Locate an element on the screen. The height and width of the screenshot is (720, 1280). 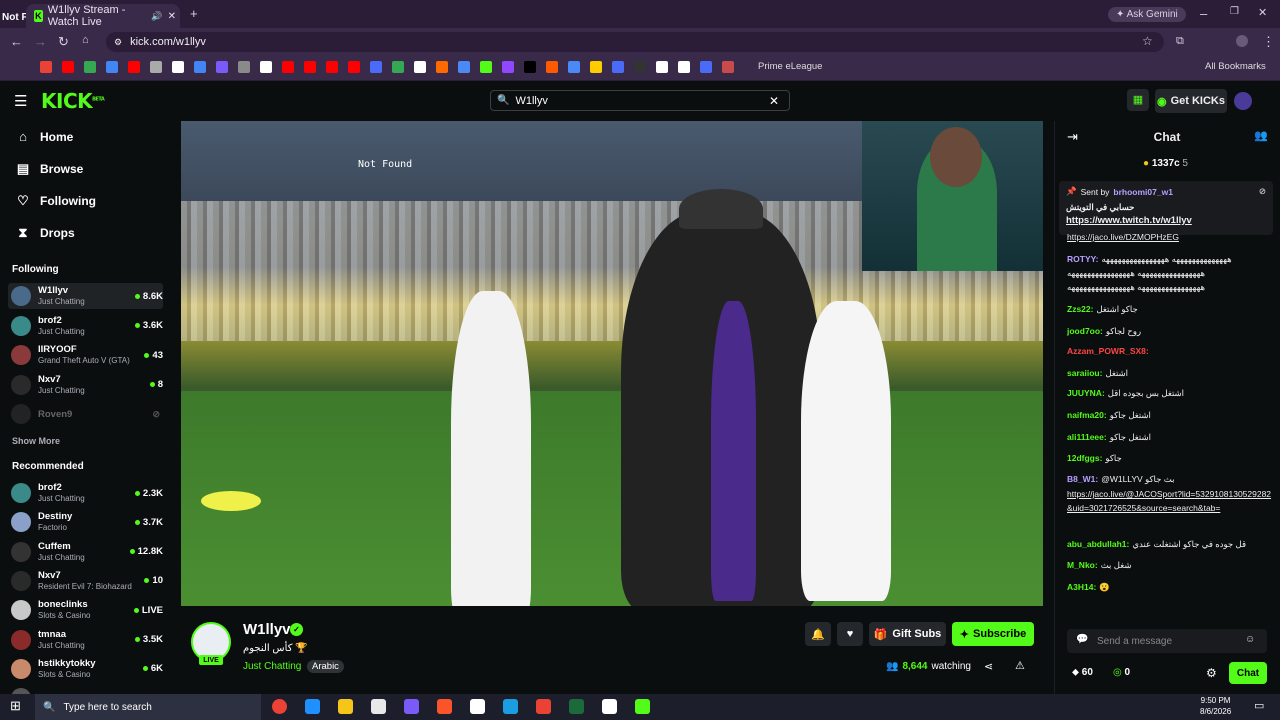
chat-message: M_Nko: شغل بث is located at coordinates (1169, 565).